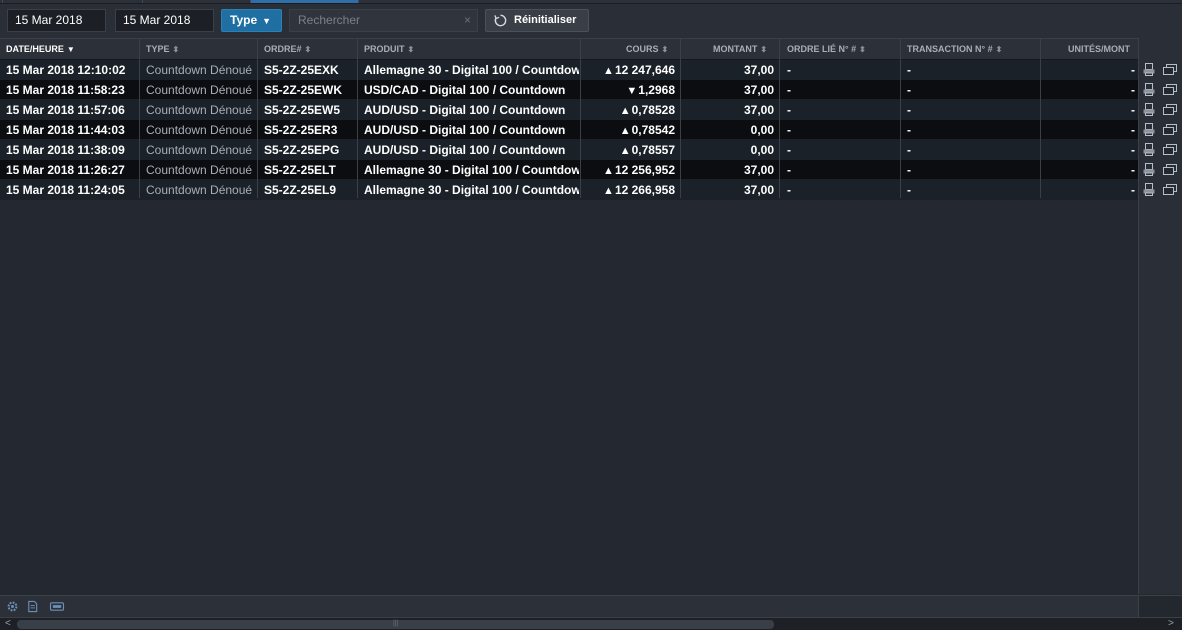 Image resolution: width=1182 pixels, height=630 pixels. What do you see at coordinates (383, 20) in the screenshot?
I see `search-input: Rechercher ×` at bounding box center [383, 20].